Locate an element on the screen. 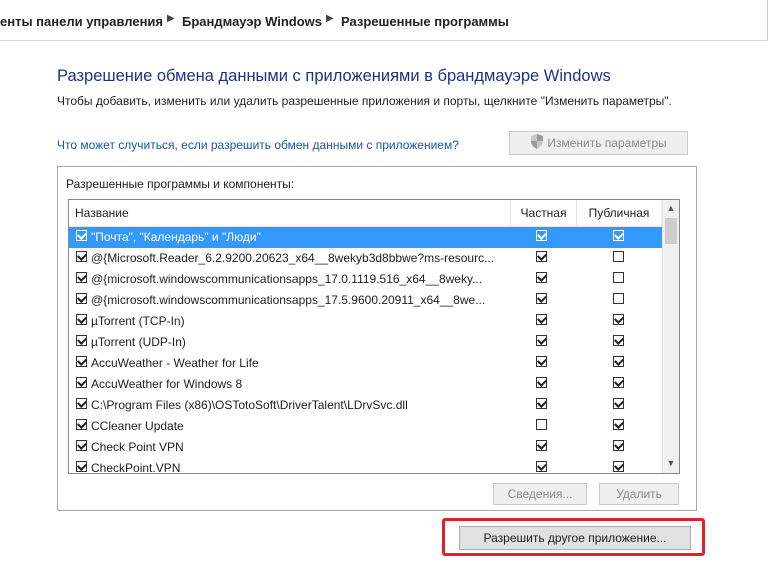 This screenshot has width=768, height=561. table-row: AccuWeather for Windows 8 is located at coordinates (365, 384).